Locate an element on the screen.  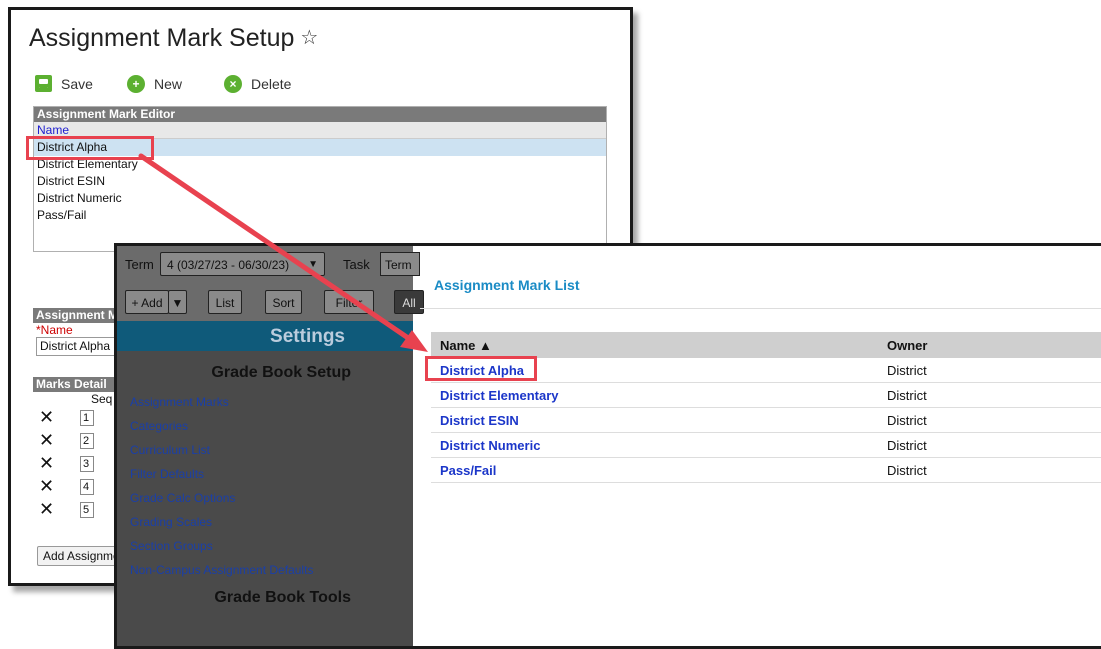
arrow-line is located at coordinates (277, 249).